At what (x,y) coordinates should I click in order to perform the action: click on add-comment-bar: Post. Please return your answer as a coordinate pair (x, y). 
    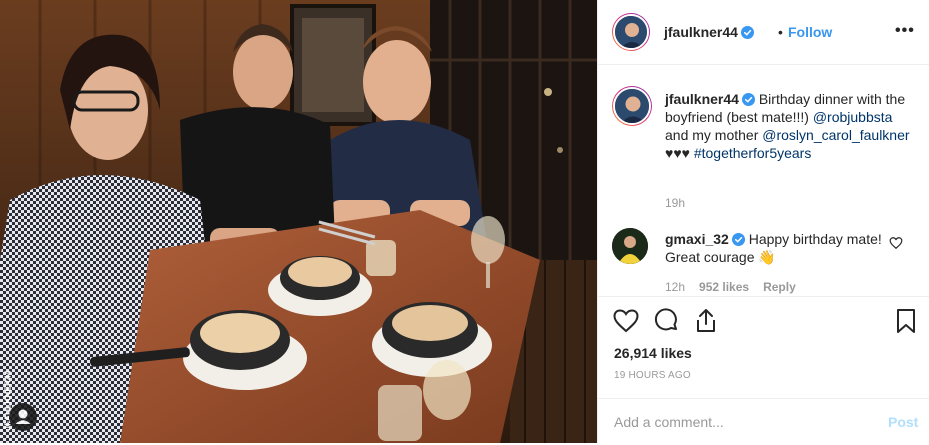
    Looking at the image, I should click on (763, 421).